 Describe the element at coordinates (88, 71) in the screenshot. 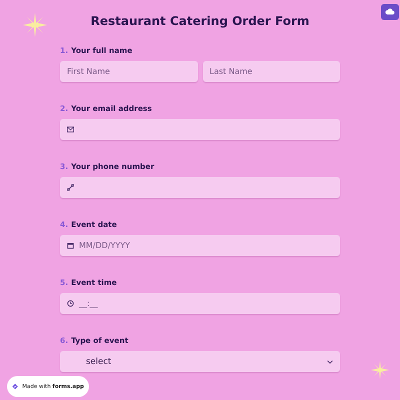

I see `placeholder-text: First Name` at that location.